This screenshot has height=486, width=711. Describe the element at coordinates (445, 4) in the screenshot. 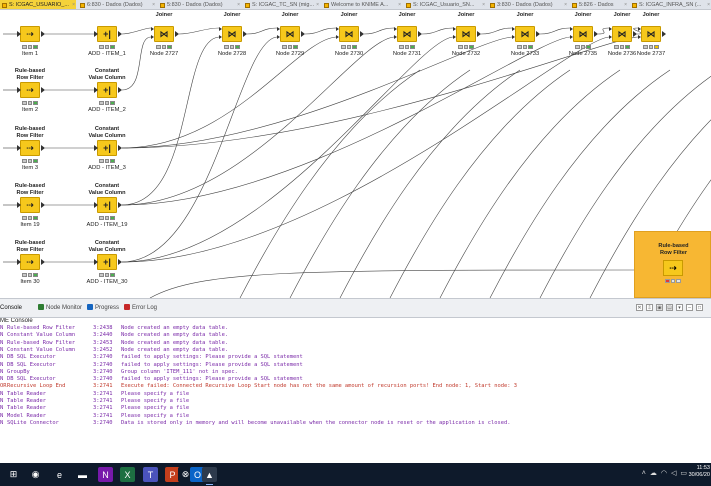

I see `editor-tab: S: ICGAC_Usuario_SN... ×` at that location.